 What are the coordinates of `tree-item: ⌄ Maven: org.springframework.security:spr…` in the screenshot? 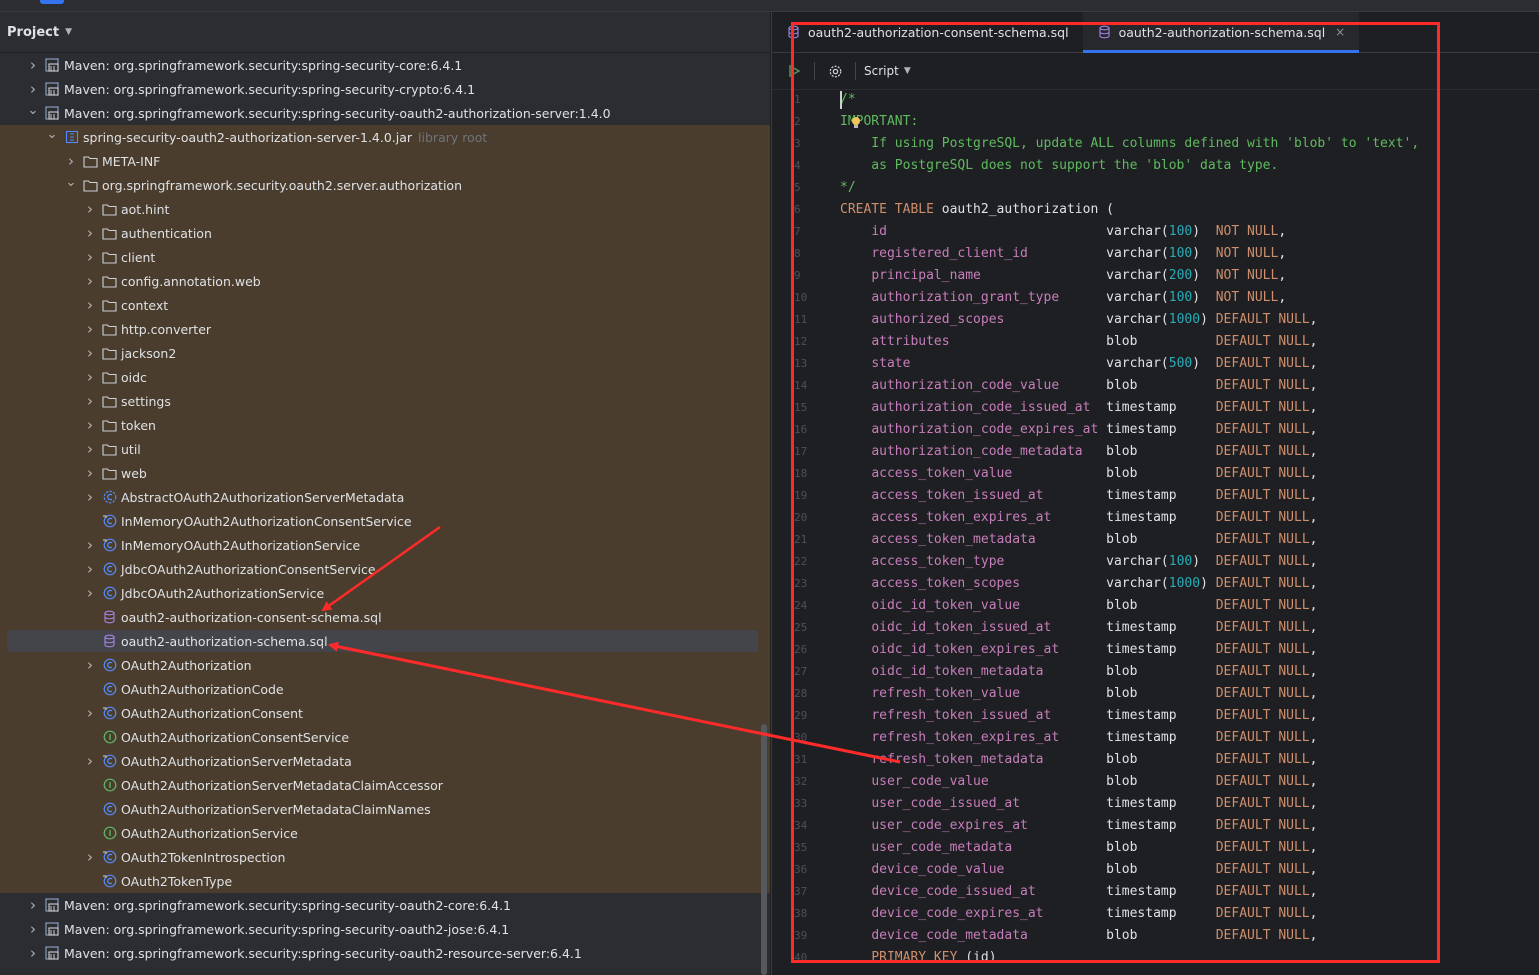 It's located at (385, 113).